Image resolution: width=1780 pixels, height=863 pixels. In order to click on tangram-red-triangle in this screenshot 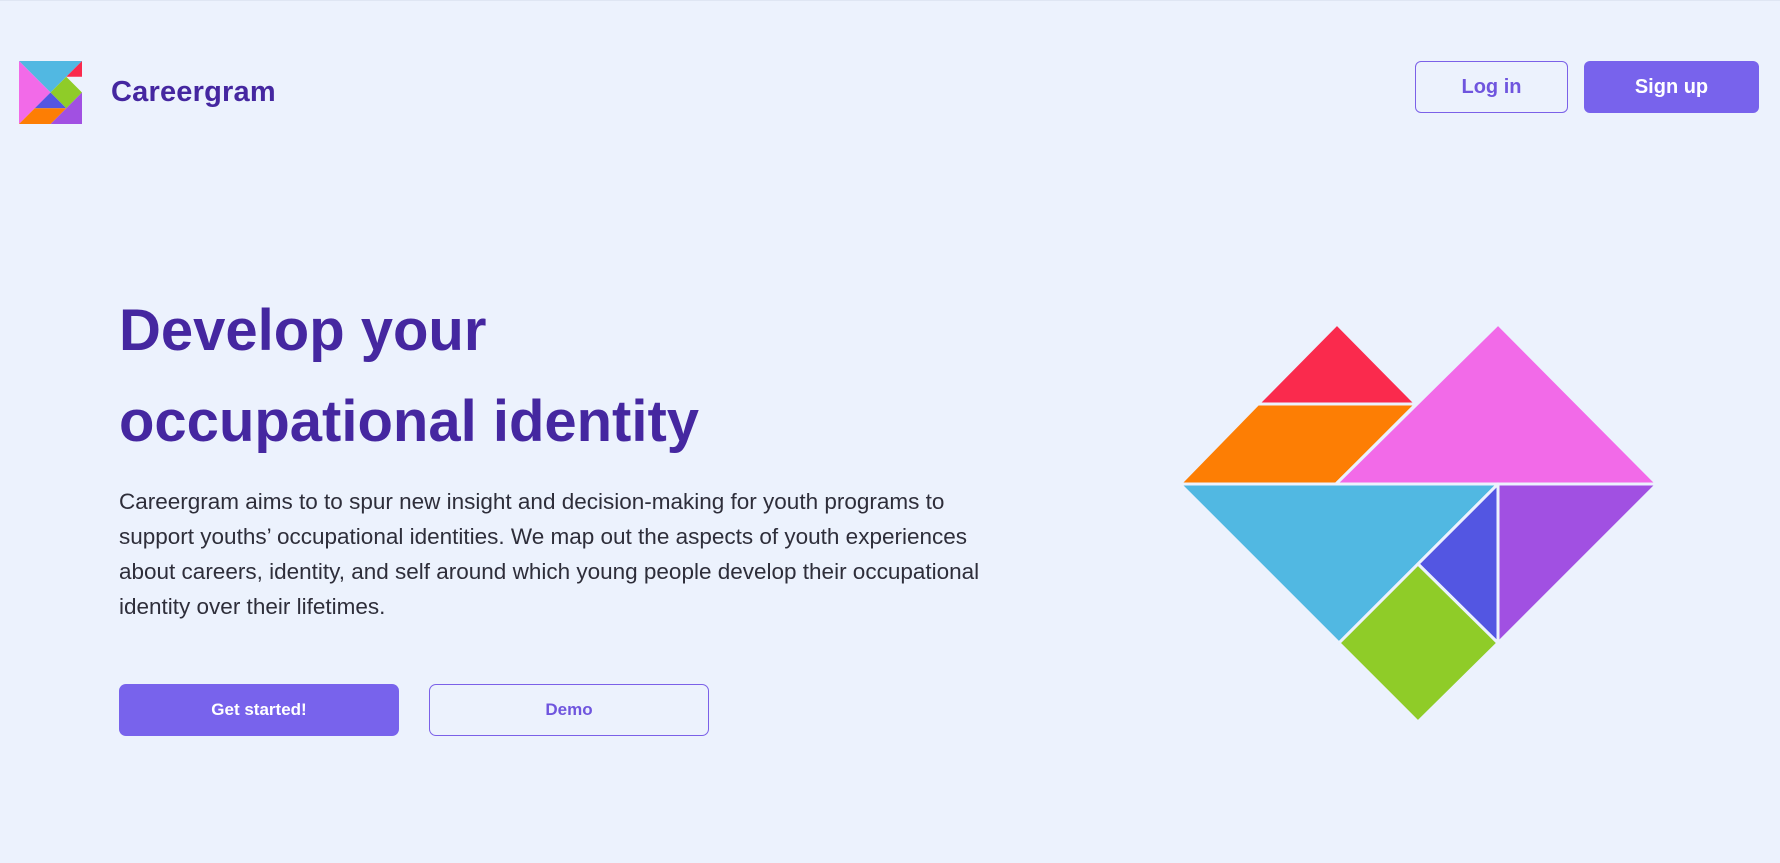, I will do `click(1337, 364)`.